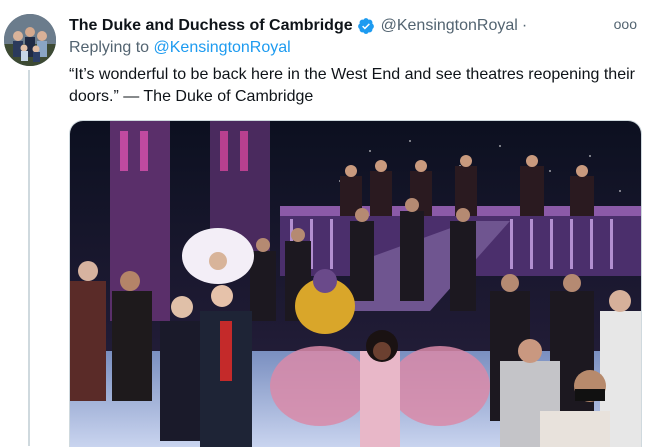 The image size is (653, 447). Describe the element at coordinates (625, 24) in the screenshot. I see `more-options-icon: ooo` at that location.